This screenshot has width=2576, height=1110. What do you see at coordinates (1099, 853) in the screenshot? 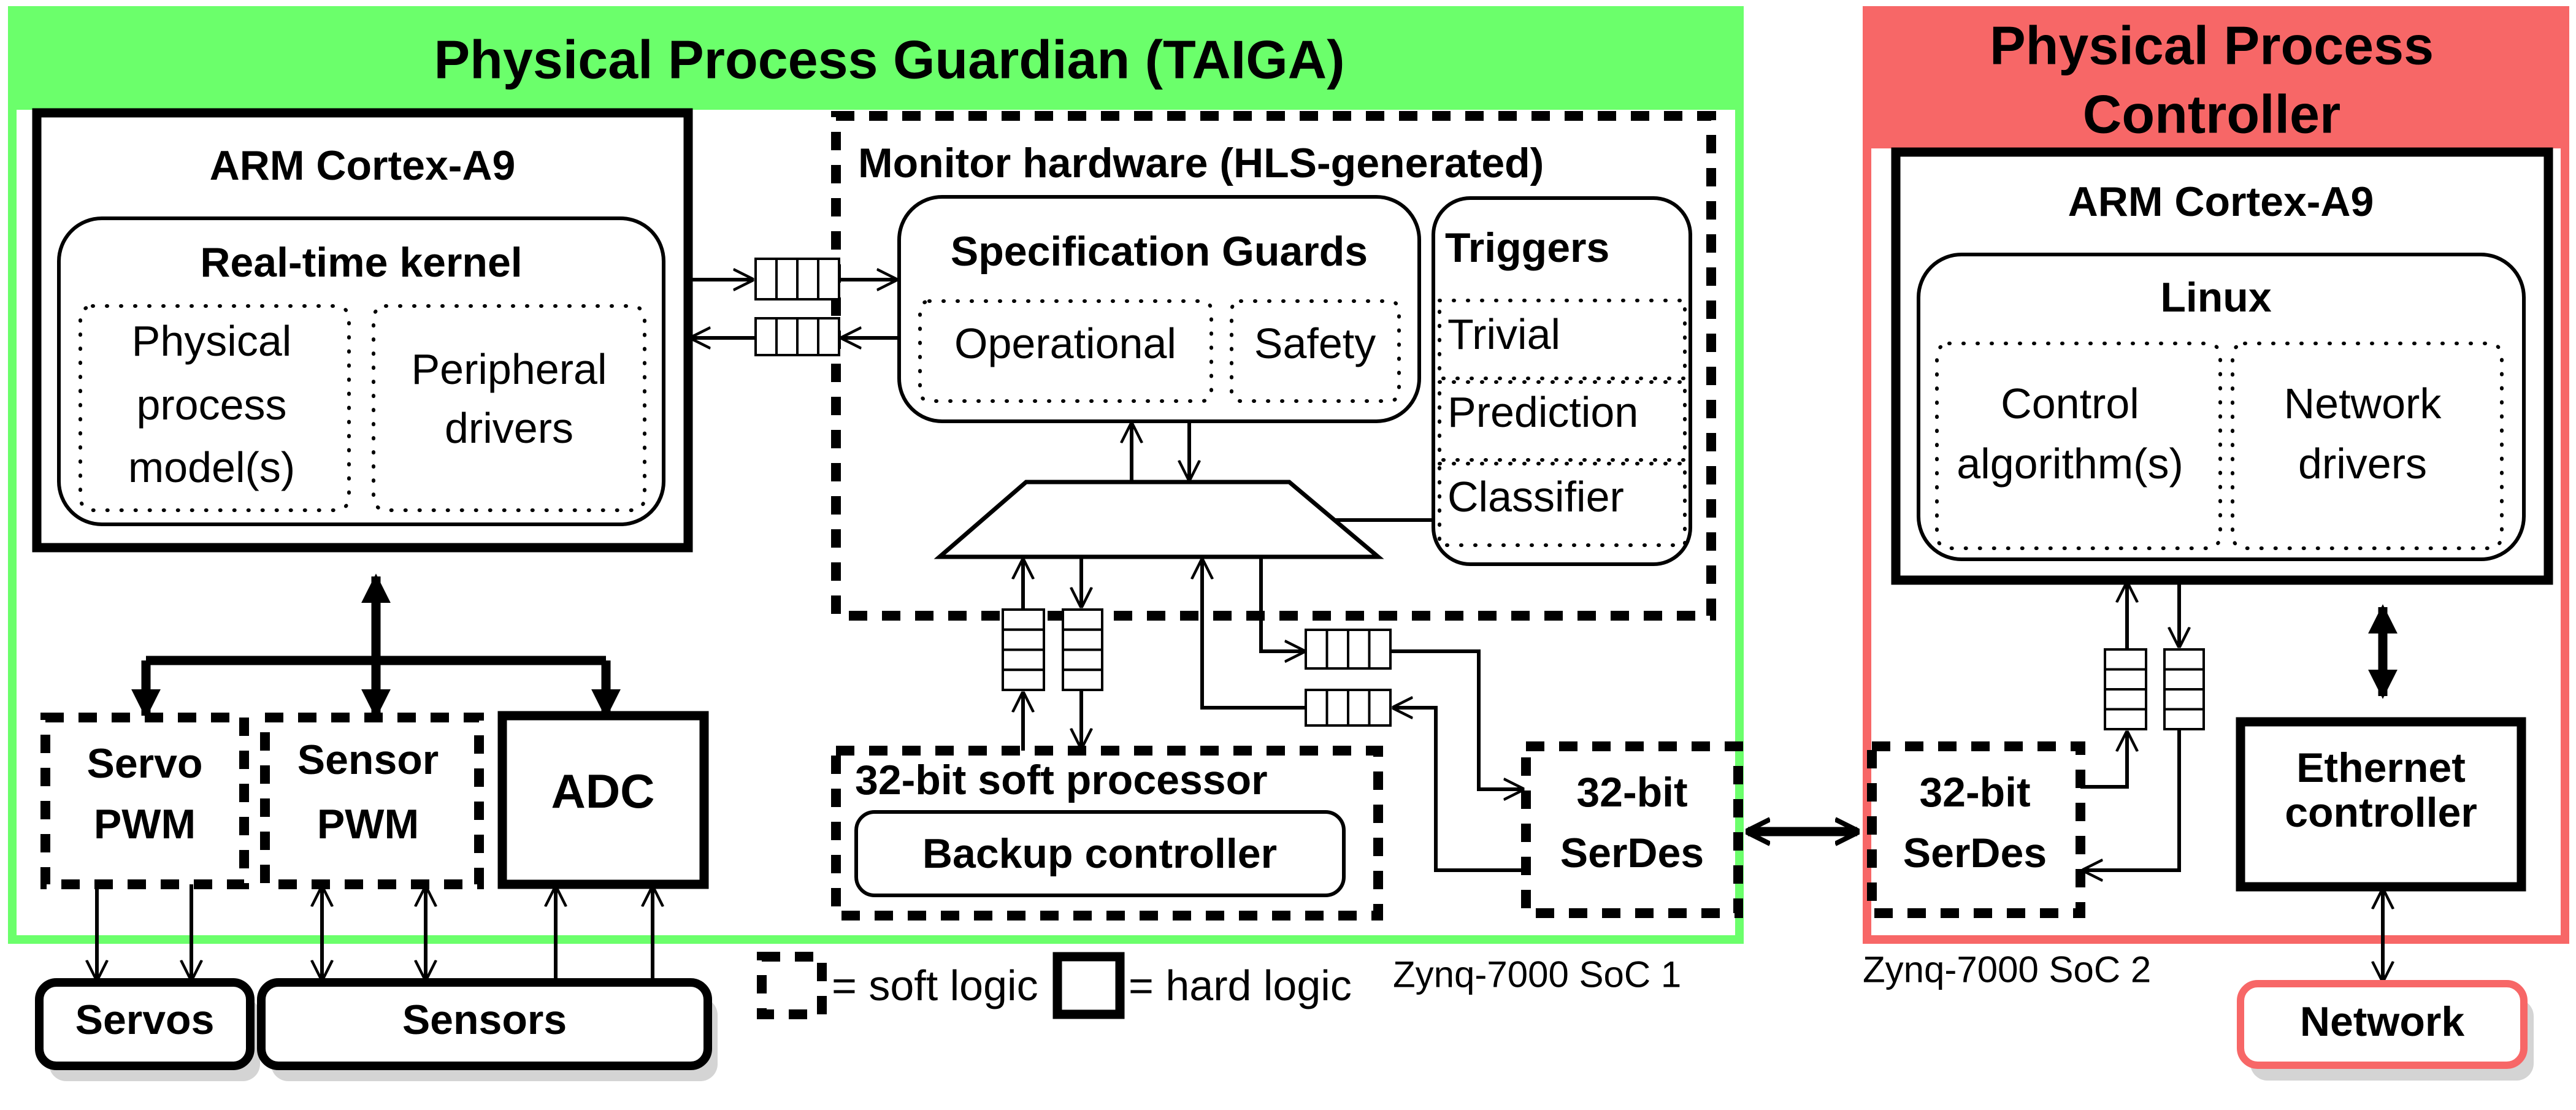
I see `backup-controller-label: Backup controller` at bounding box center [1099, 853].